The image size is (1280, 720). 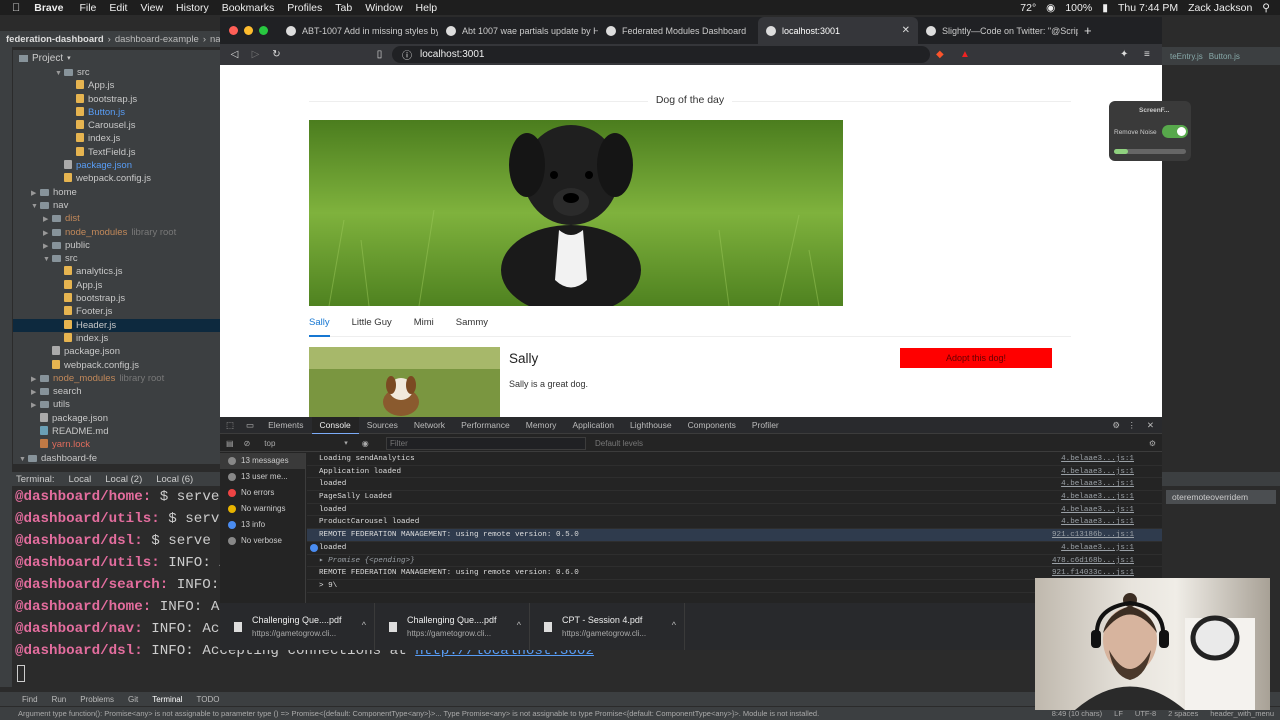 What do you see at coordinates (116, 112) in the screenshot?
I see `tree-item: Button.js` at bounding box center [116, 112].